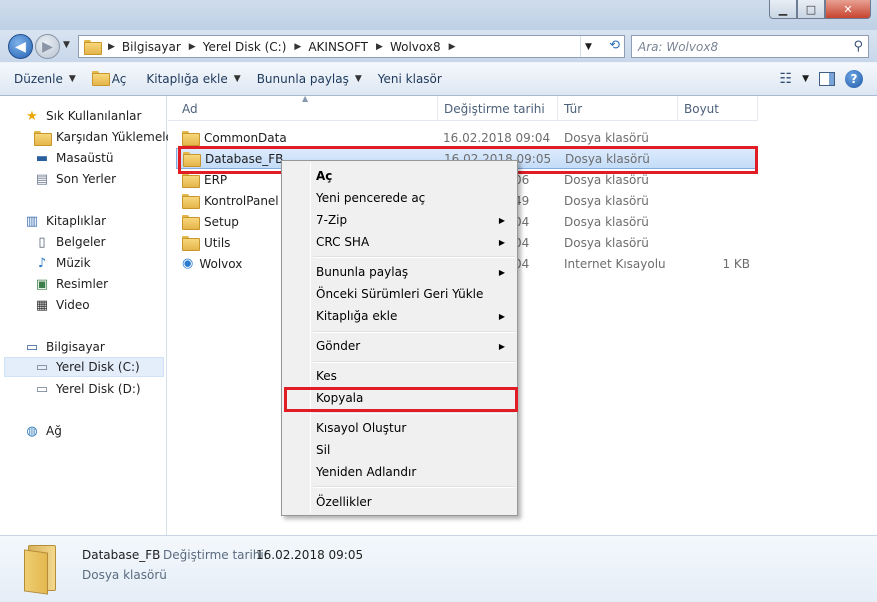  Describe the element at coordinates (614, 45) in the screenshot. I see `refresh-icon: ⟲` at that location.